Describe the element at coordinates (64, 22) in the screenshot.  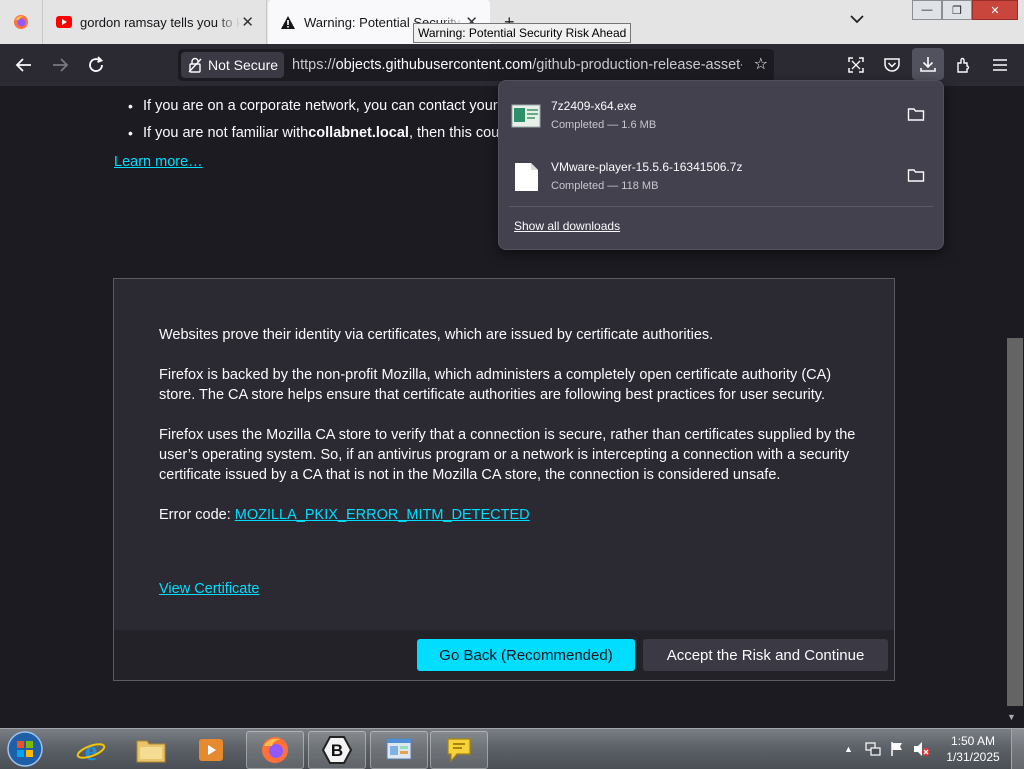
I see `youtube-icon` at that location.